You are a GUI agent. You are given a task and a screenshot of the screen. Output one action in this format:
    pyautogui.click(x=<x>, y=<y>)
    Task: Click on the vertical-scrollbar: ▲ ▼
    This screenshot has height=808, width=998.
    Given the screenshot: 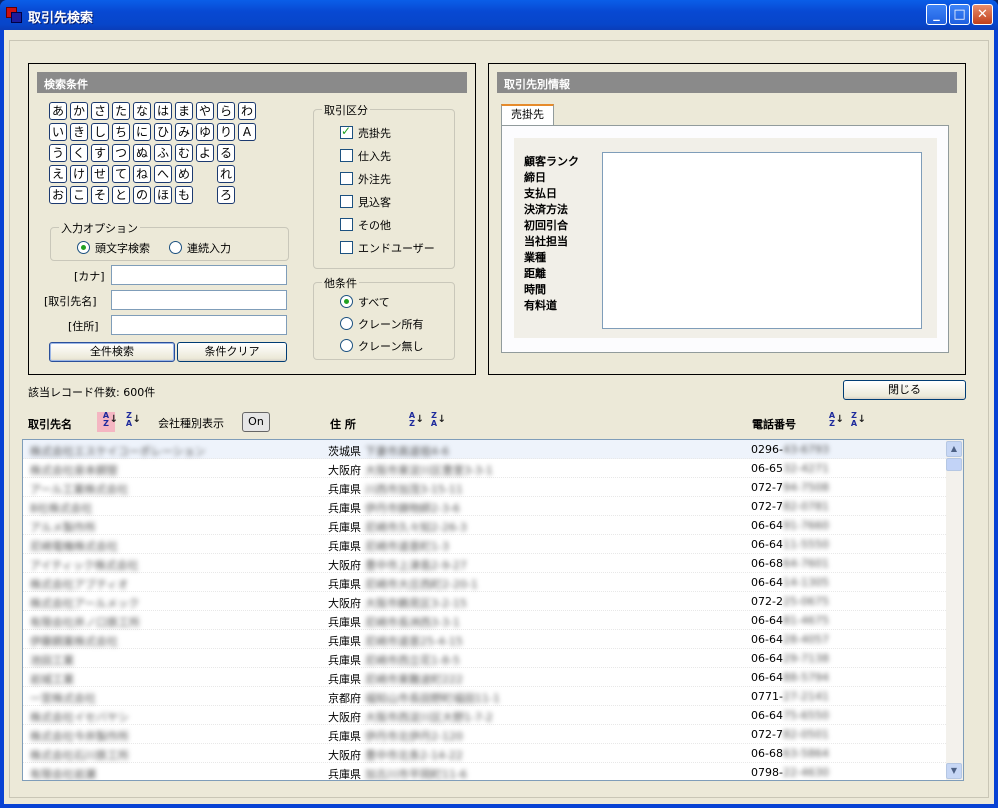 What is the action you would take?
    pyautogui.click(x=954, y=610)
    